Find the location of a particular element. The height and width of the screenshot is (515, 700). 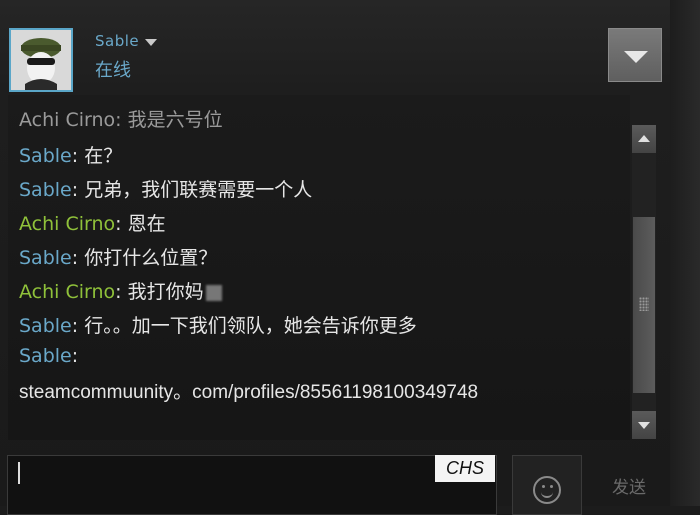

arrow-down-icon is located at coordinates (644, 425).